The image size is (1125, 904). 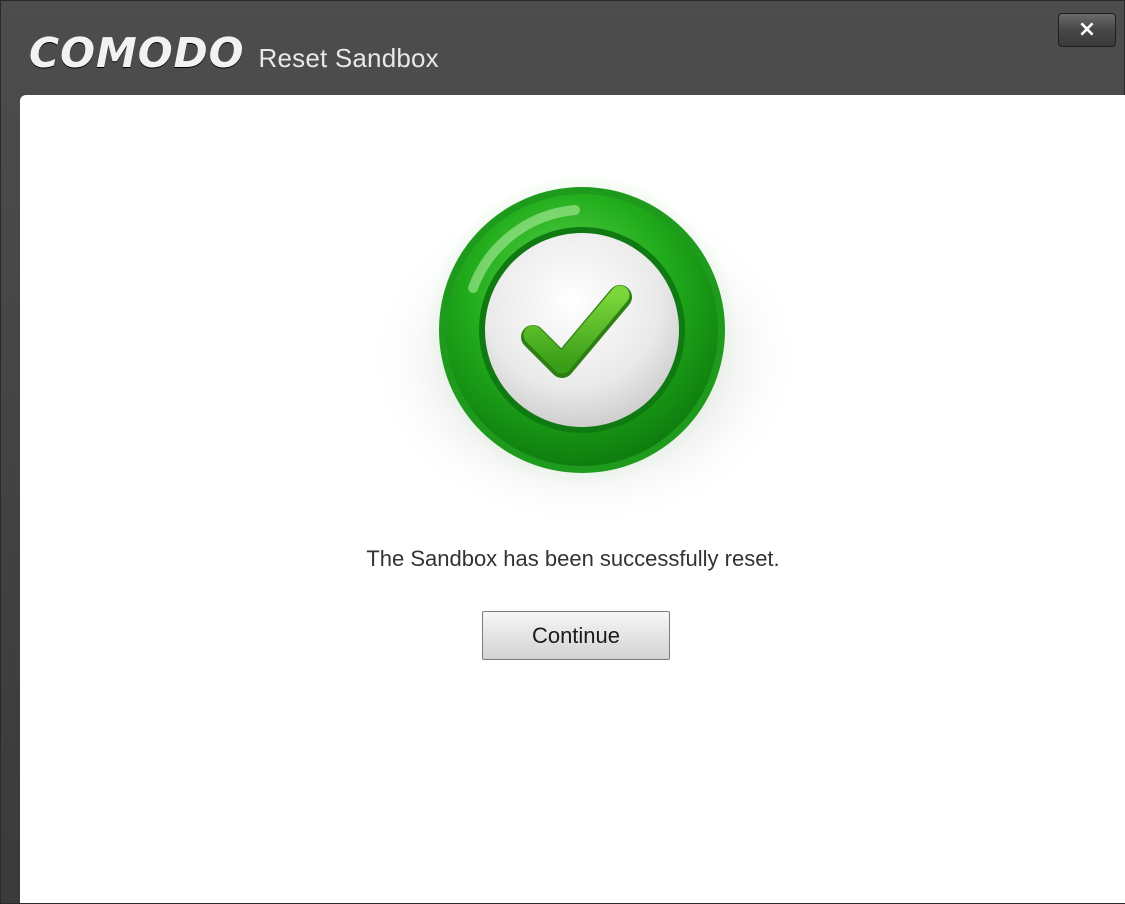 What do you see at coordinates (573, 558) in the screenshot?
I see `status-message: The Sandbox has been successfully reset.` at bounding box center [573, 558].